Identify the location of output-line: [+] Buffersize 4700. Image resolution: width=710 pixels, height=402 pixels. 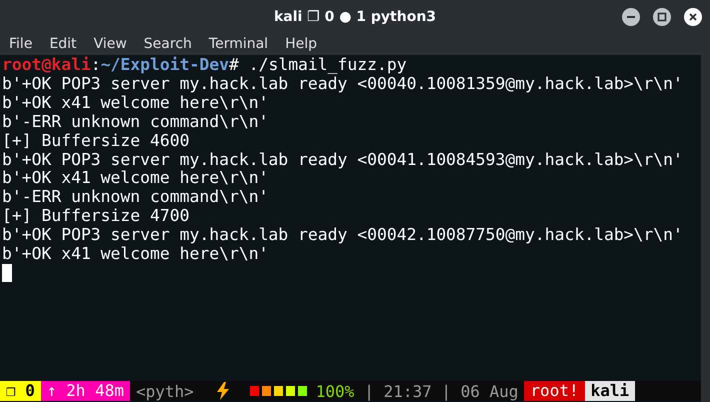
(96, 216).